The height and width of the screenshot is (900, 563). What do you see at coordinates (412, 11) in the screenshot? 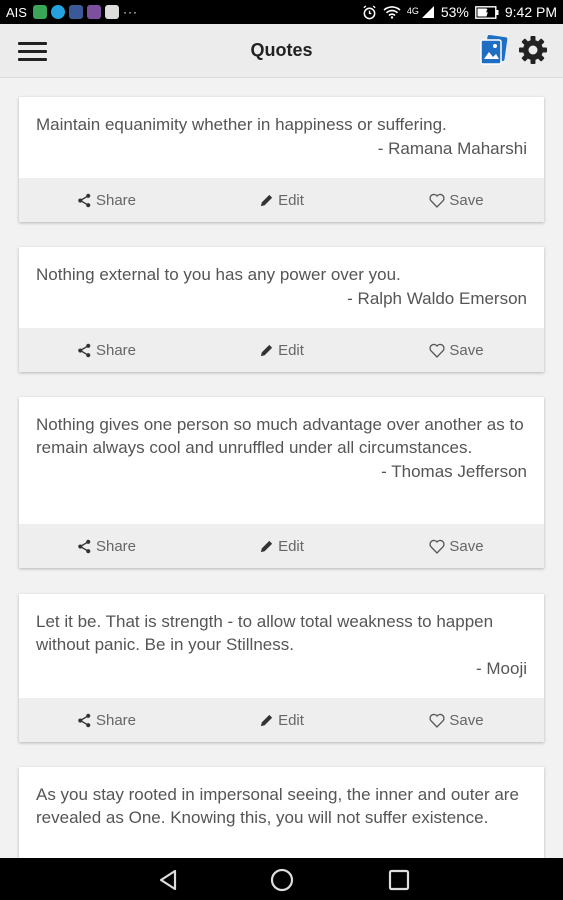
I see `network-type-label: 4G` at bounding box center [412, 11].